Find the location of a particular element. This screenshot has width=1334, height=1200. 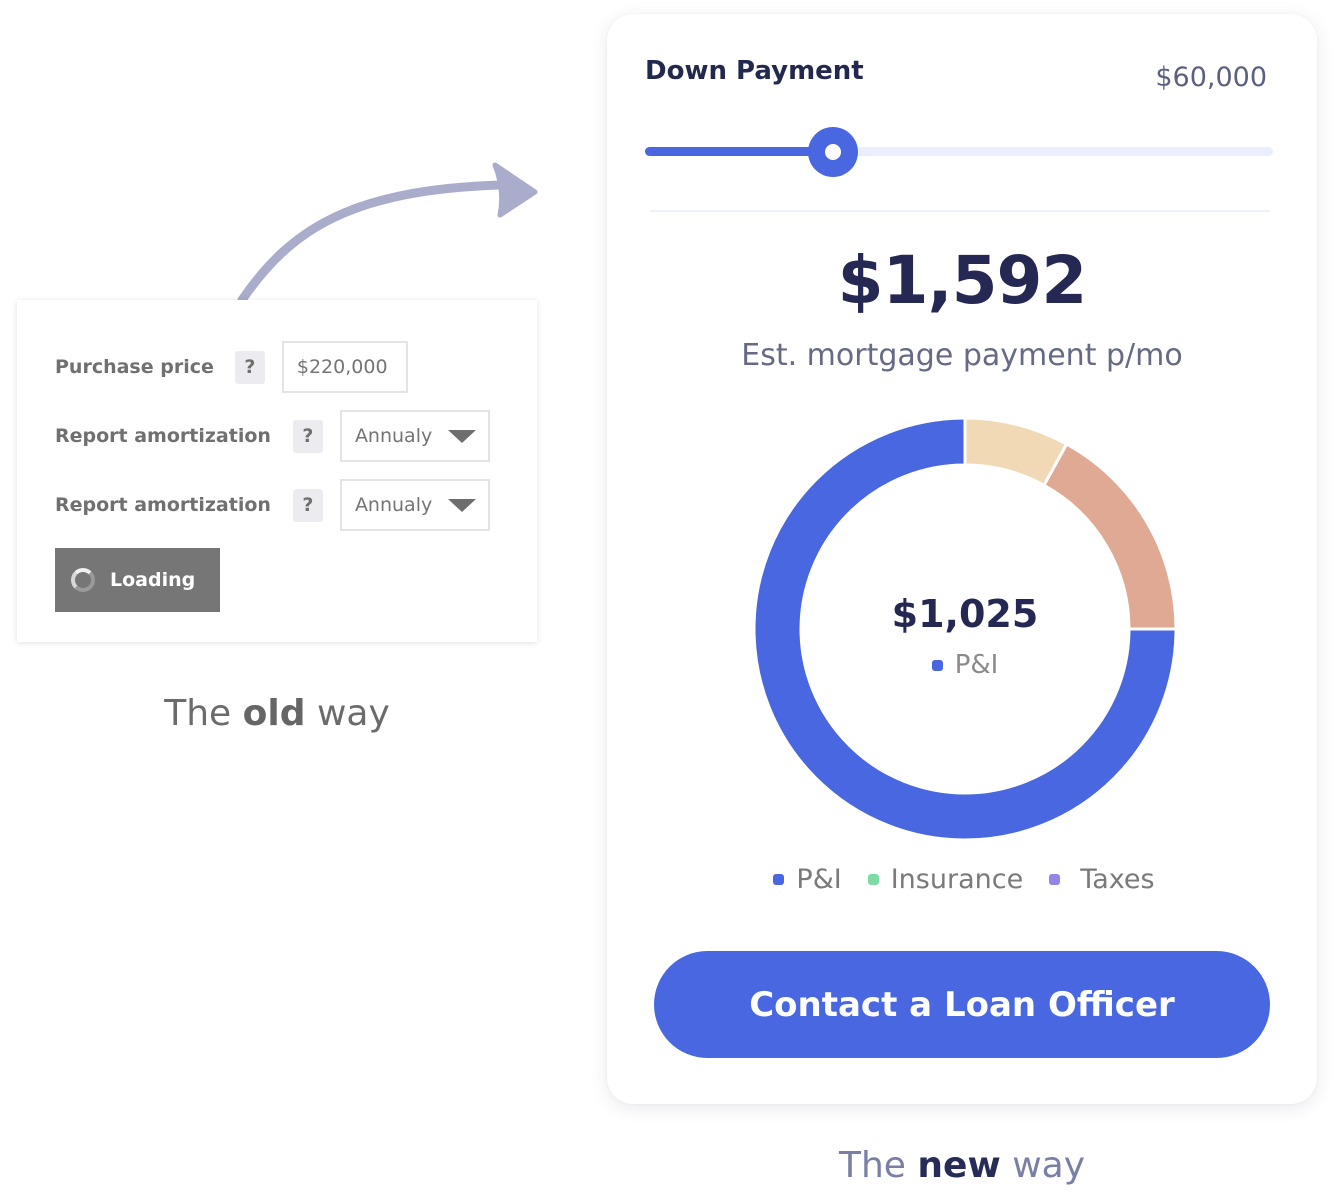

loading-button: Loading is located at coordinates (137, 580).